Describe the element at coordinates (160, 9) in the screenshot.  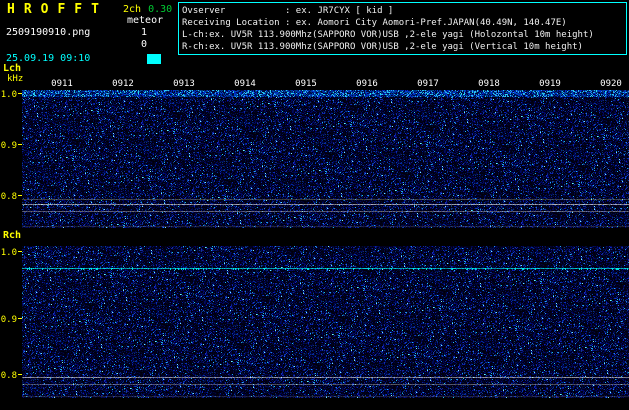
I see `version-number: 0.30` at that location.